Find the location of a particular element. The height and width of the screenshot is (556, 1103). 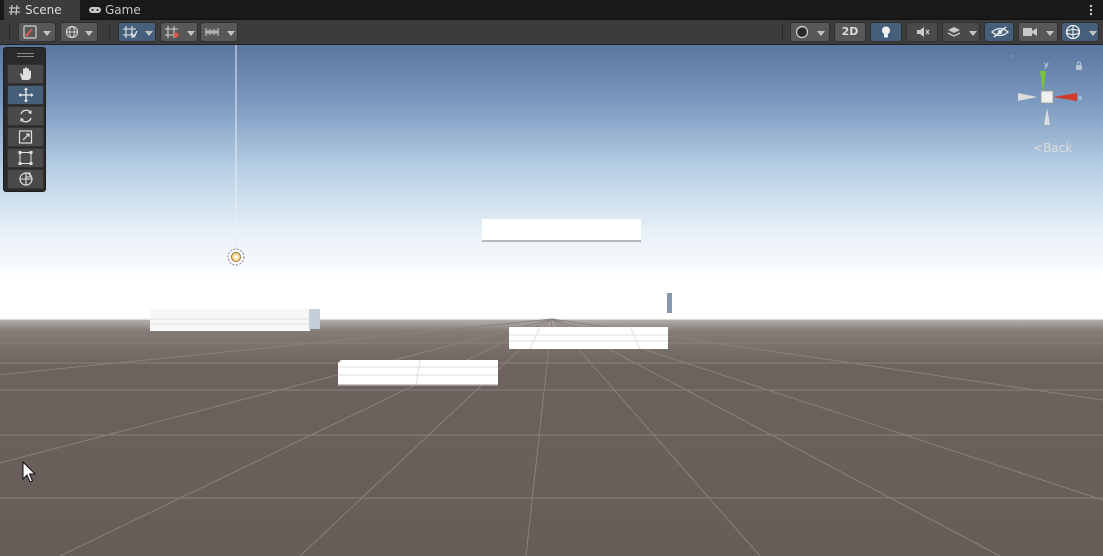

lightbulb-icon is located at coordinates (886, 32).